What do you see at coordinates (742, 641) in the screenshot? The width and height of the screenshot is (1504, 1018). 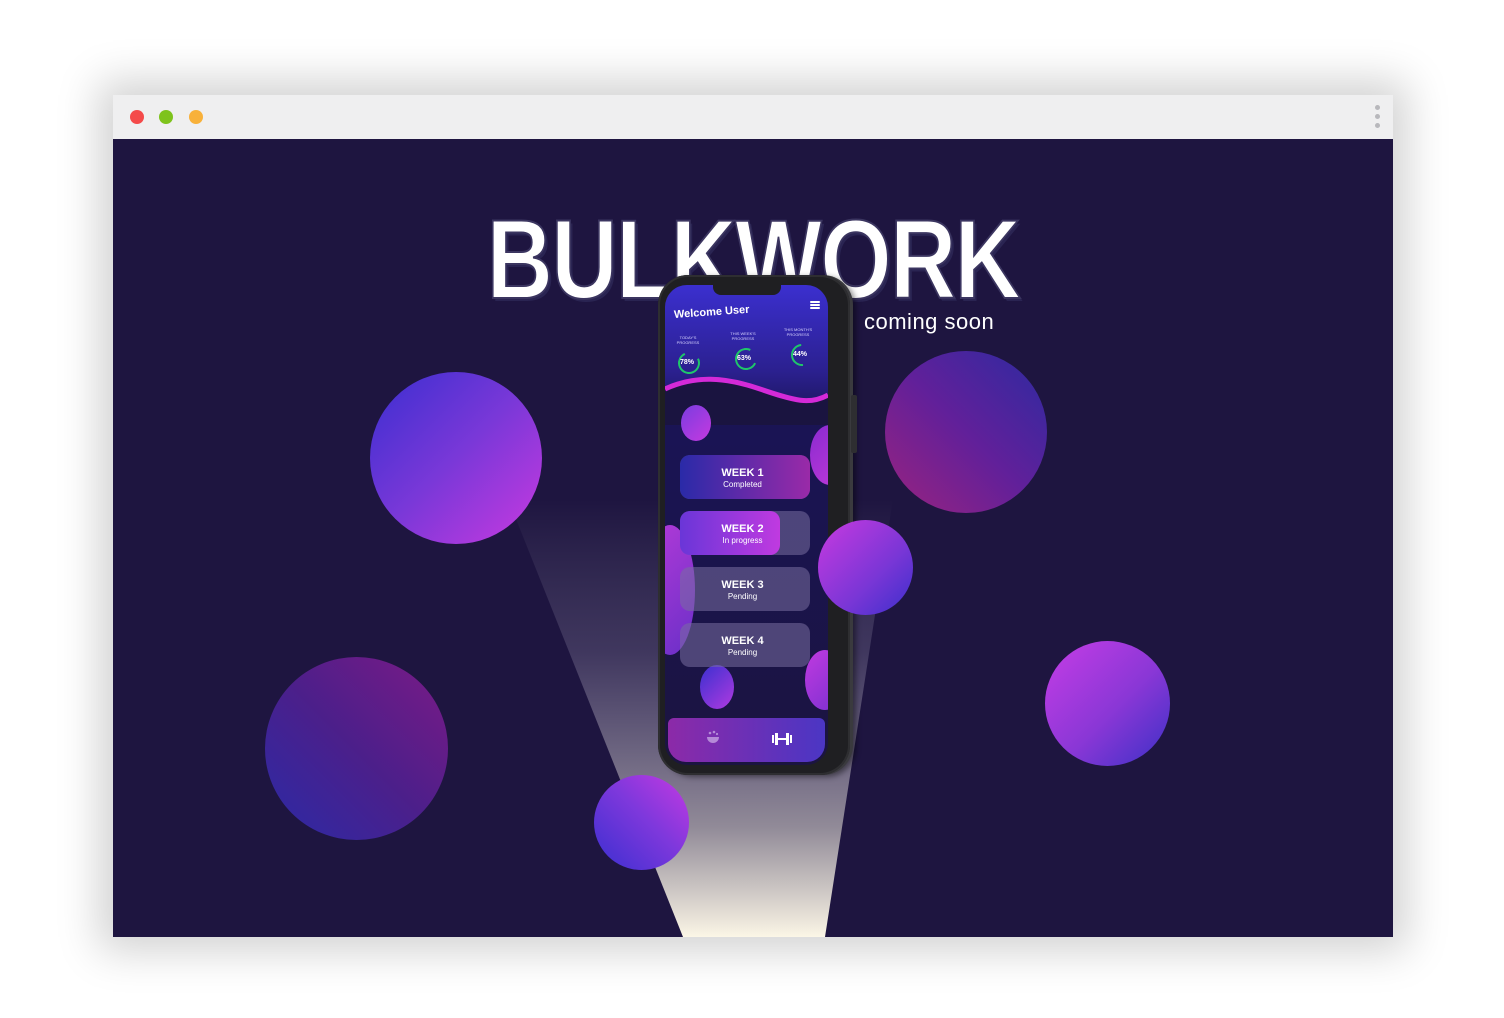 I see `week-title: WEEK 4` at bounding box center [742, 641].